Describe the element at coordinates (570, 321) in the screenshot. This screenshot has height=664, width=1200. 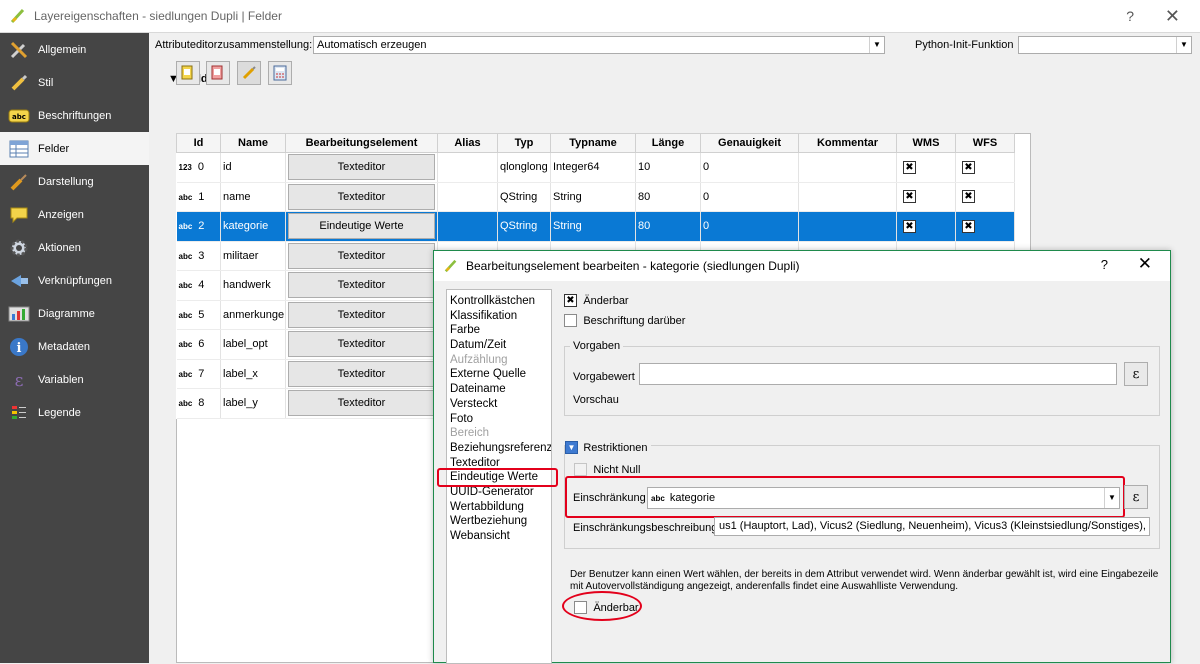
I see `label-on-top-checkbox` at that location.